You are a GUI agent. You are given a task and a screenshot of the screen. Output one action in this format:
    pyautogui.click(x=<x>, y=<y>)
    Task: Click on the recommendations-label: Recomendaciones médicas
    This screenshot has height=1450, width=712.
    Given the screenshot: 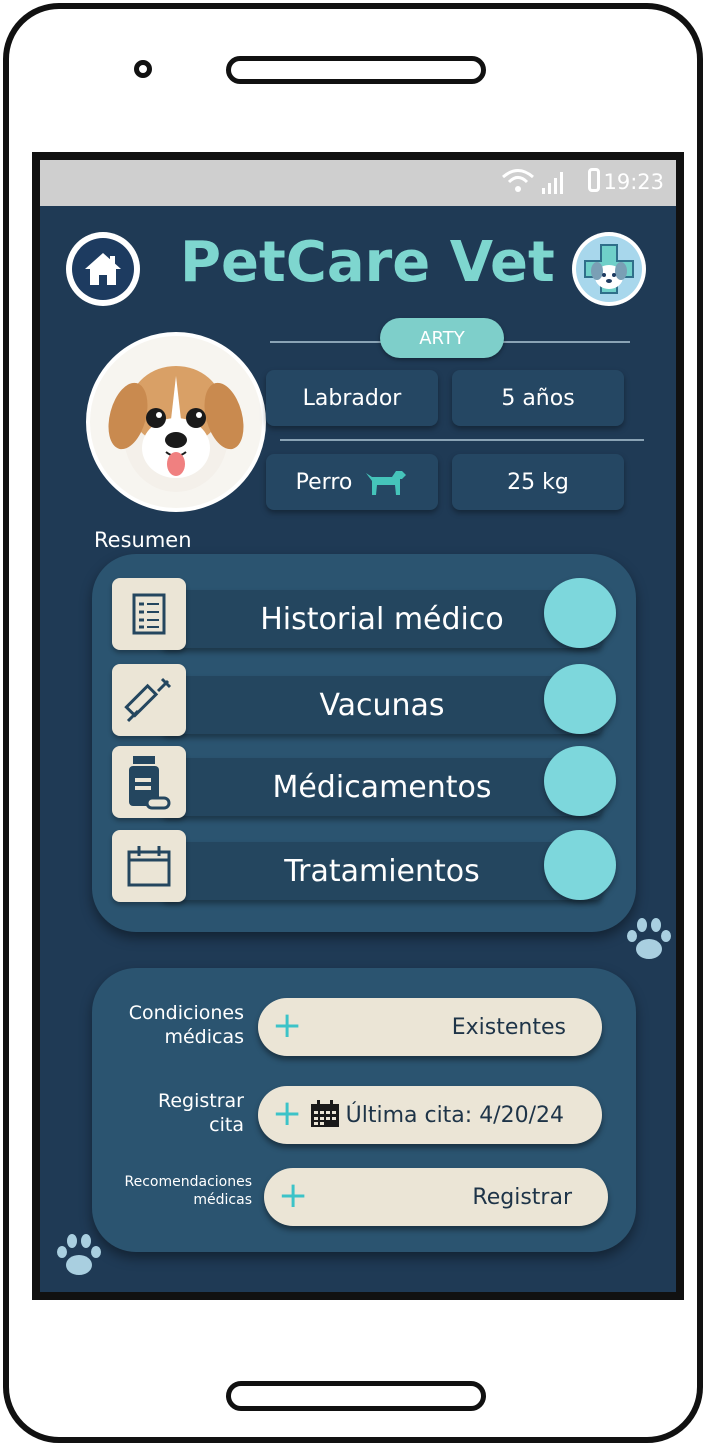 What is the action you would take?
    pyautogui.click(x=174, y=1191)
    